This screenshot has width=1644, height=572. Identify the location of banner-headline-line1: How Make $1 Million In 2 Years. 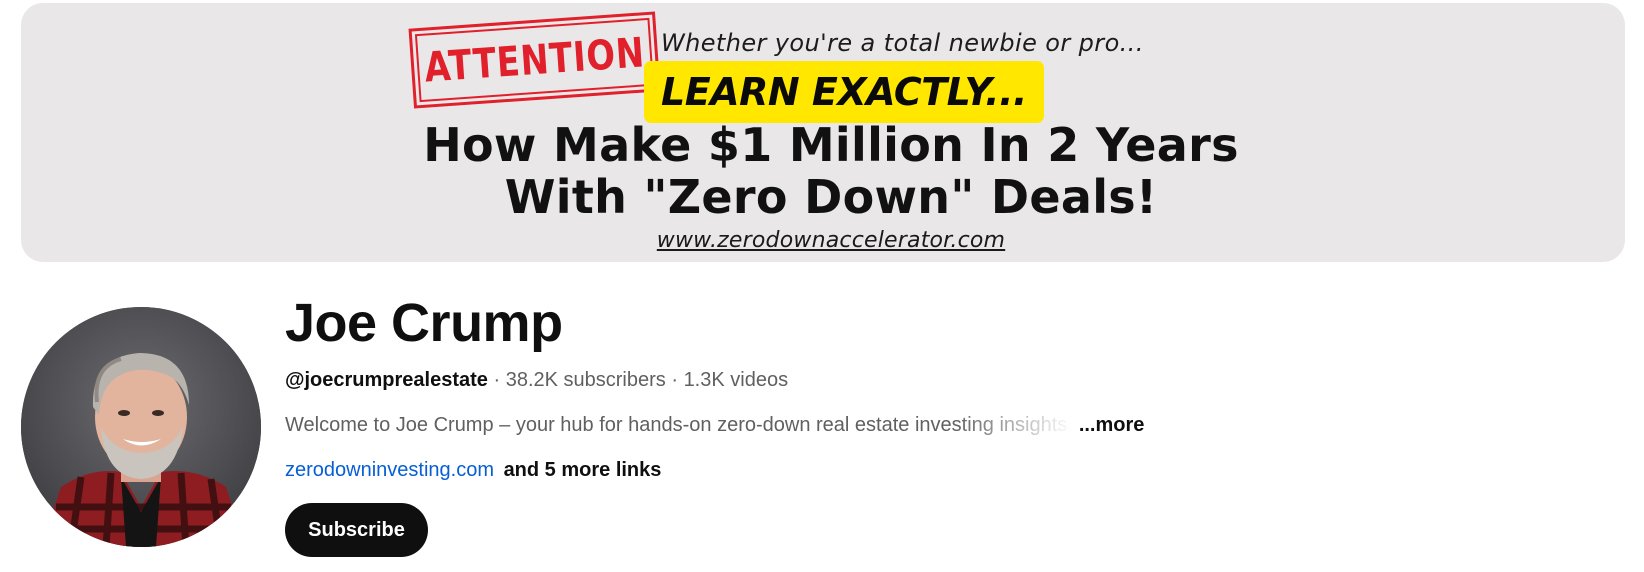
(831, 145).